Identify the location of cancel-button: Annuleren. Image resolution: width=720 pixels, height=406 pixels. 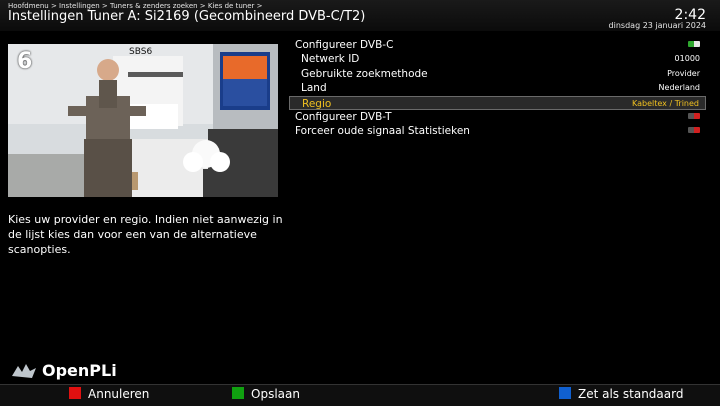
(109, 394).